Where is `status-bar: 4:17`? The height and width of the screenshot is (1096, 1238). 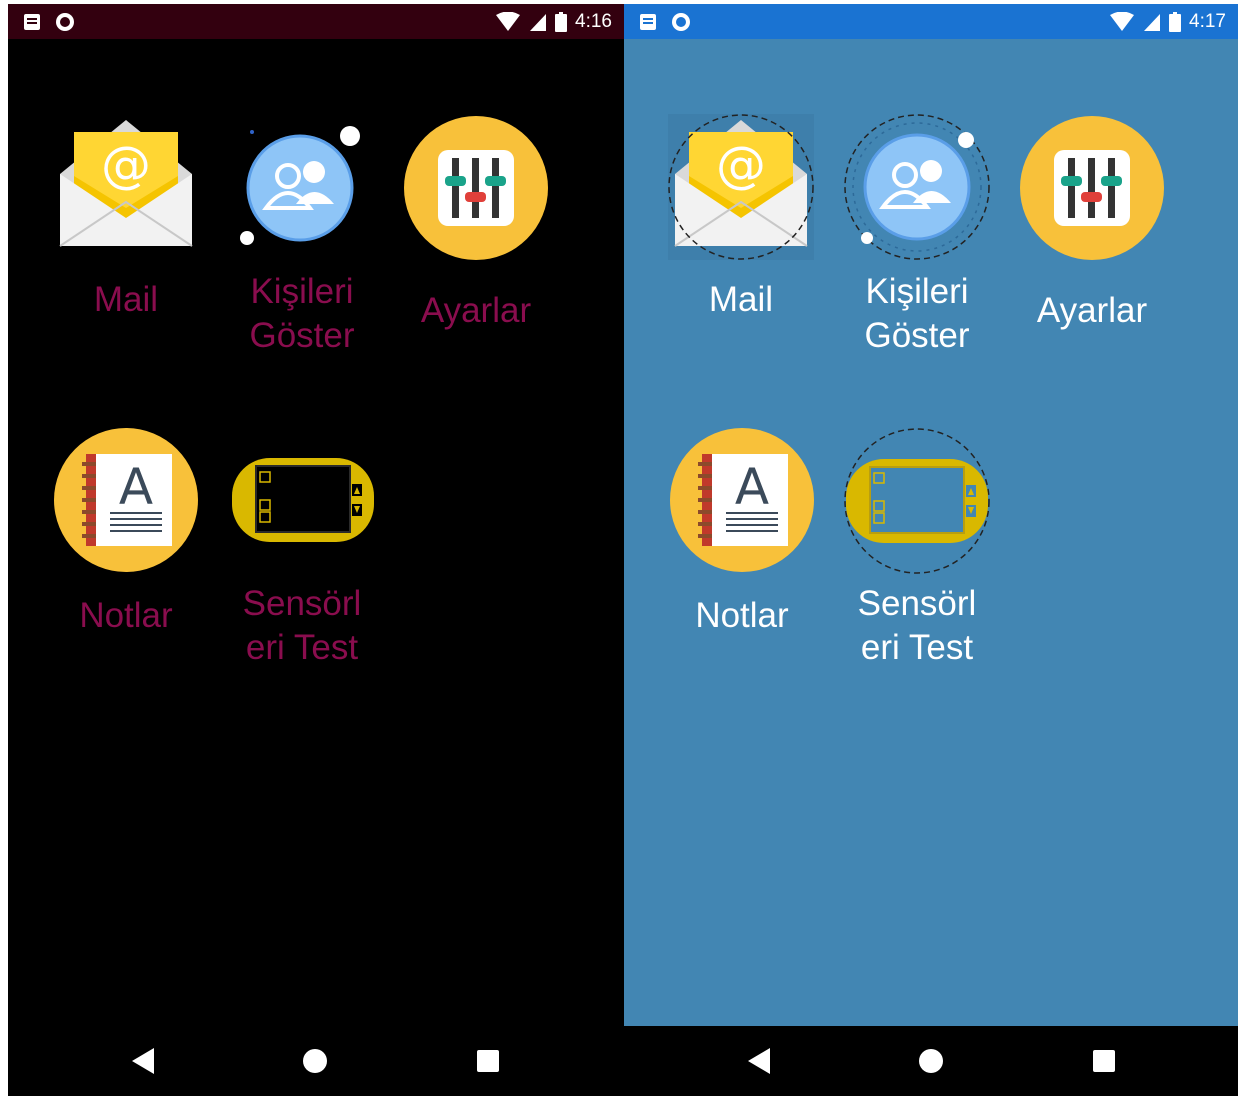 status-bar: 4:17 is located at coordinates (931, 21).